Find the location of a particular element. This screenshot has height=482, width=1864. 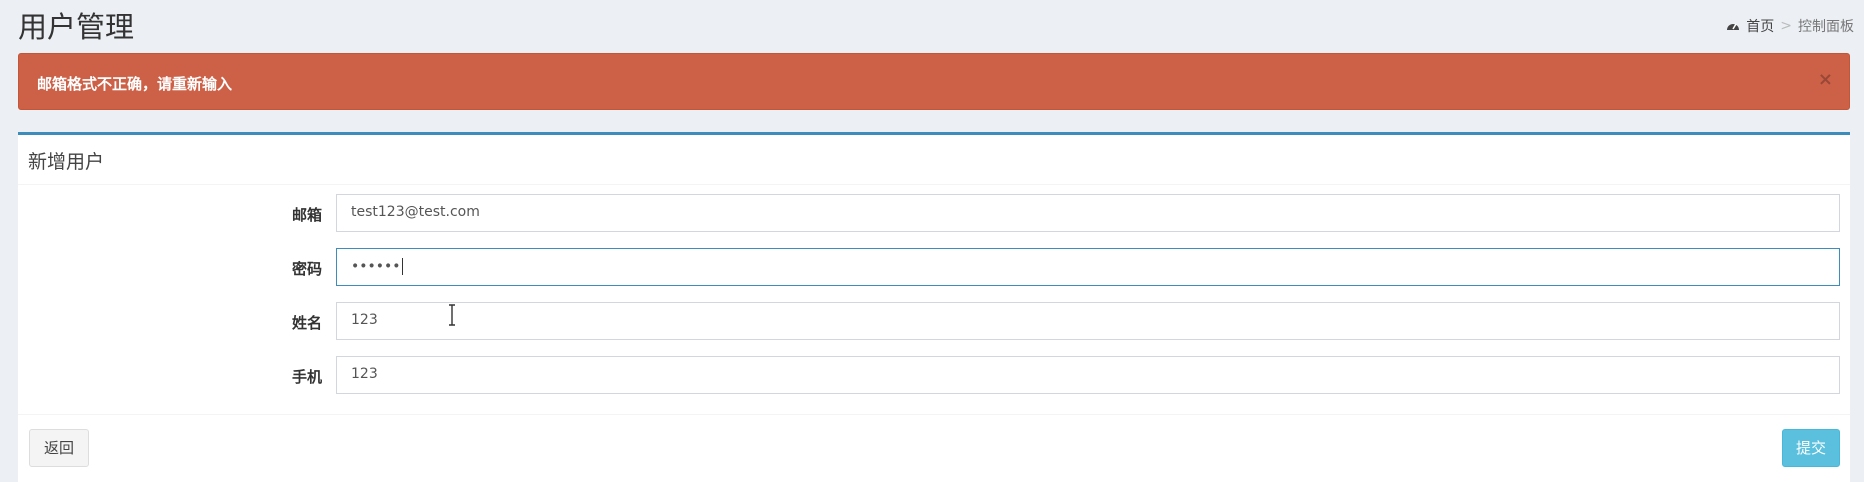

error-alert: 邮箱格式不正确，请重新输入 × is located at coordinates (934, 81).